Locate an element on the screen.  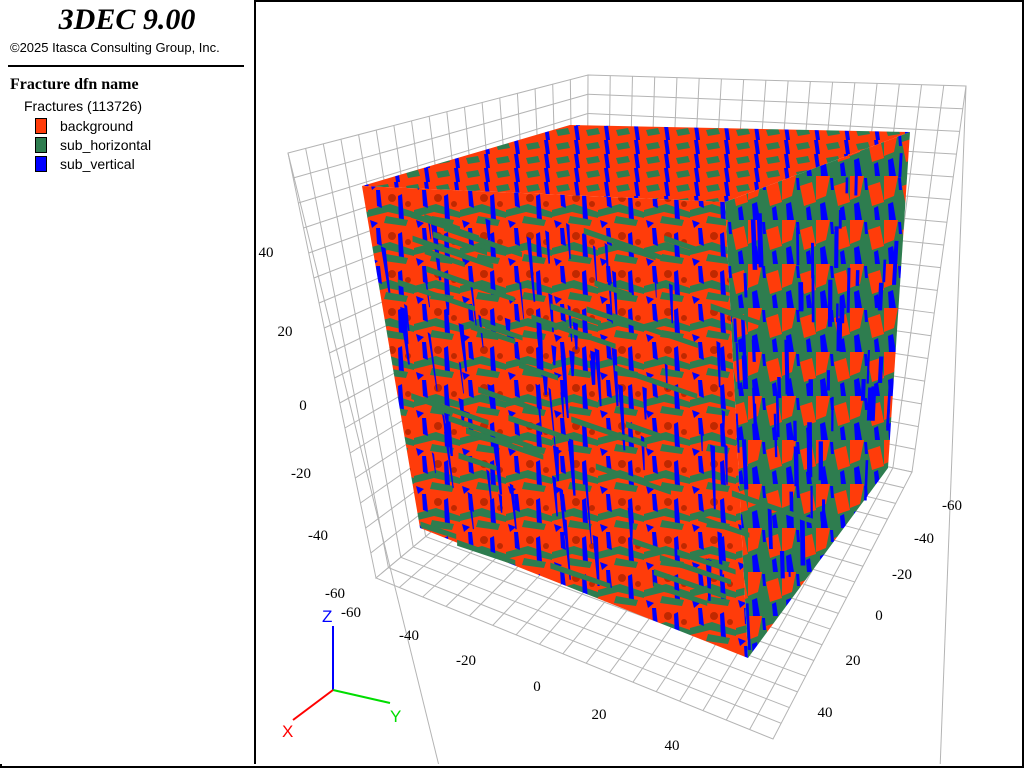
legend-swatch-background is located at coordinates (41, 126).